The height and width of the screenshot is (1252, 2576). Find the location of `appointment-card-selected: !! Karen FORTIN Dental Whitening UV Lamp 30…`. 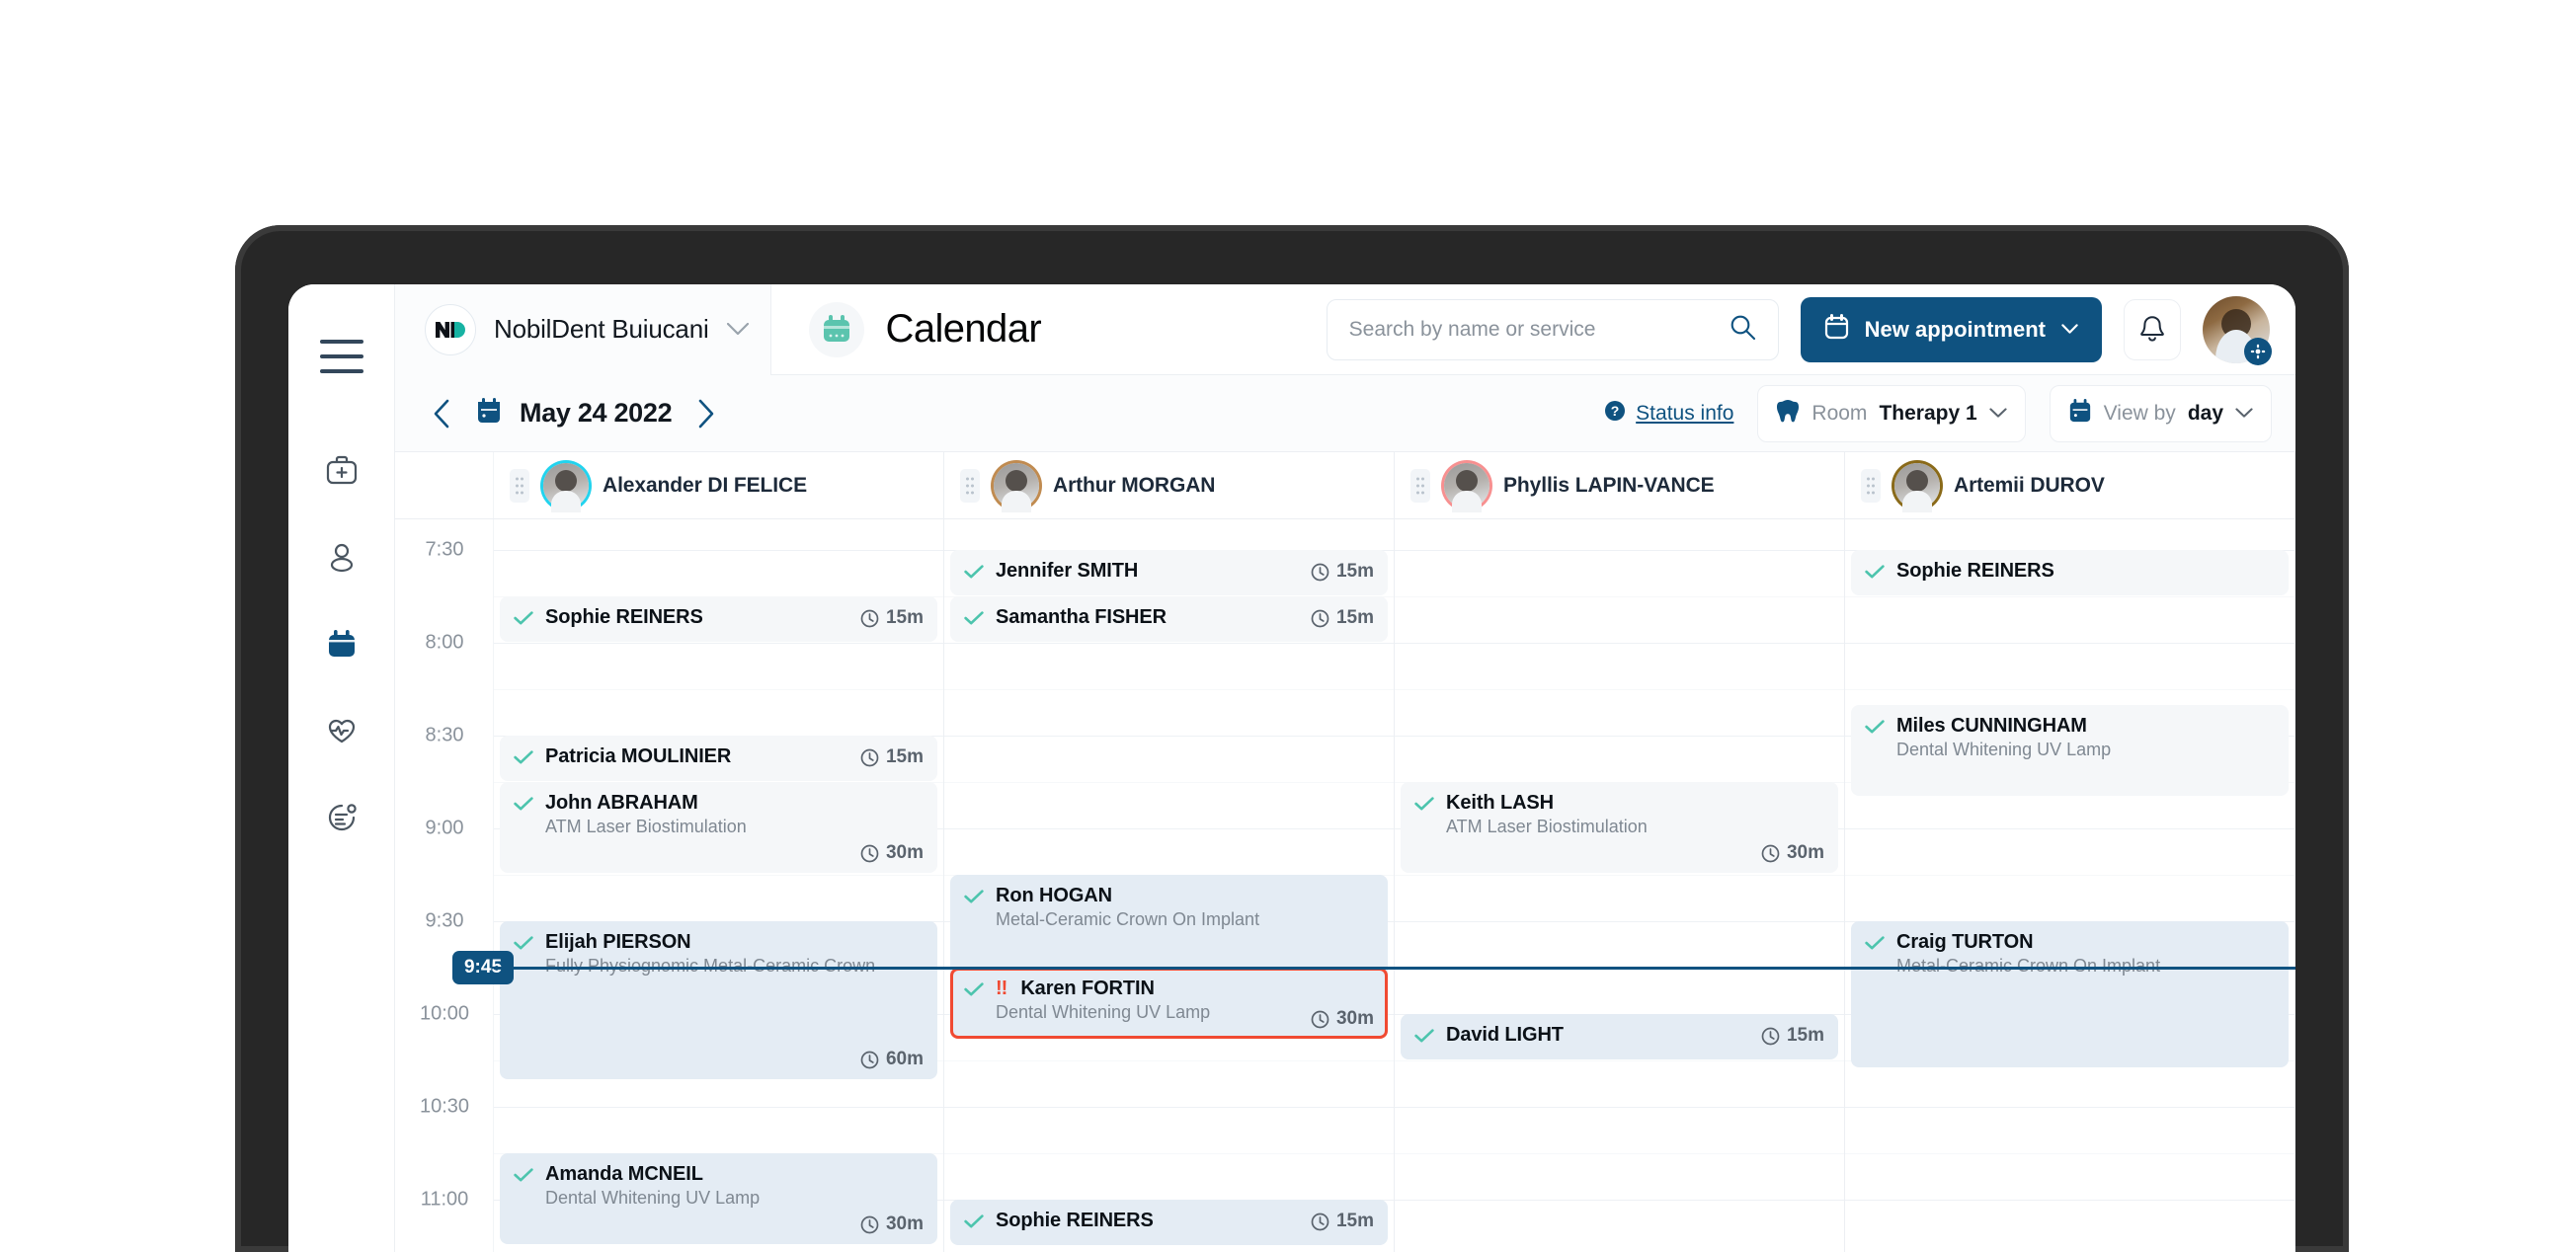

appointment-card-selected: !! Karen FORTIN Dental Whitening UV Lamp 30… is located at coordinates (1169, 1004).